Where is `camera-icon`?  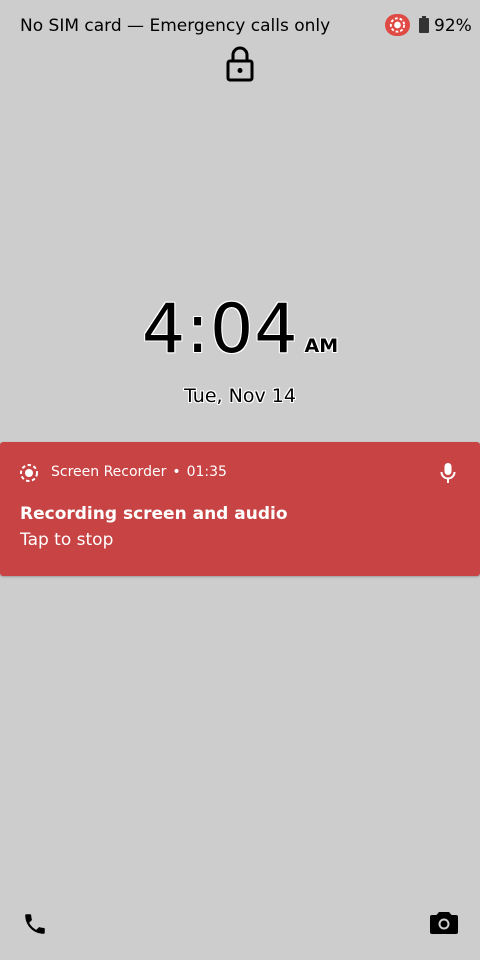
camera-icon is located at coordinates (444, 923).